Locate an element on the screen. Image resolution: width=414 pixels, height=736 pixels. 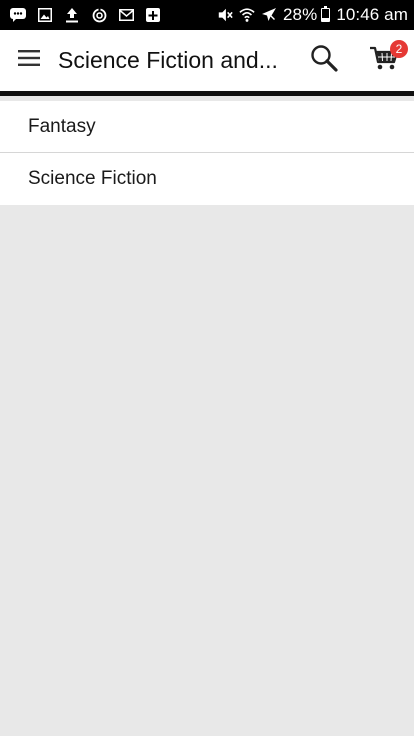
wifi-icon is located at coordinates (247, 15).